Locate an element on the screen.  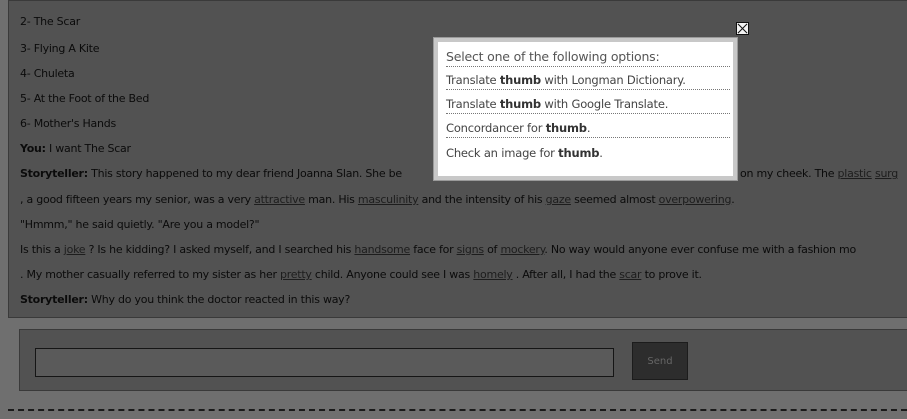
vocab-word: signs is located at coordinates (470, 249).